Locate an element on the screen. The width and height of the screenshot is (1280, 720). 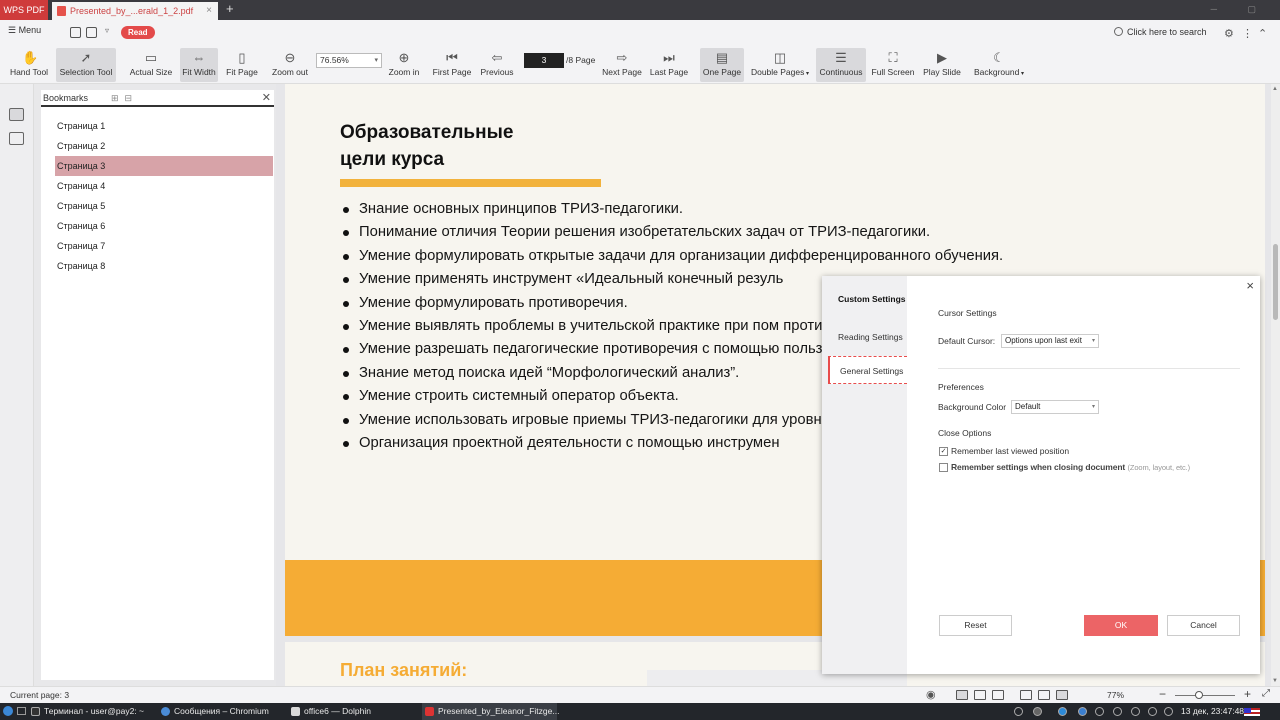
bookmark-item: Страница 4 is located at coordinates (164, 186).